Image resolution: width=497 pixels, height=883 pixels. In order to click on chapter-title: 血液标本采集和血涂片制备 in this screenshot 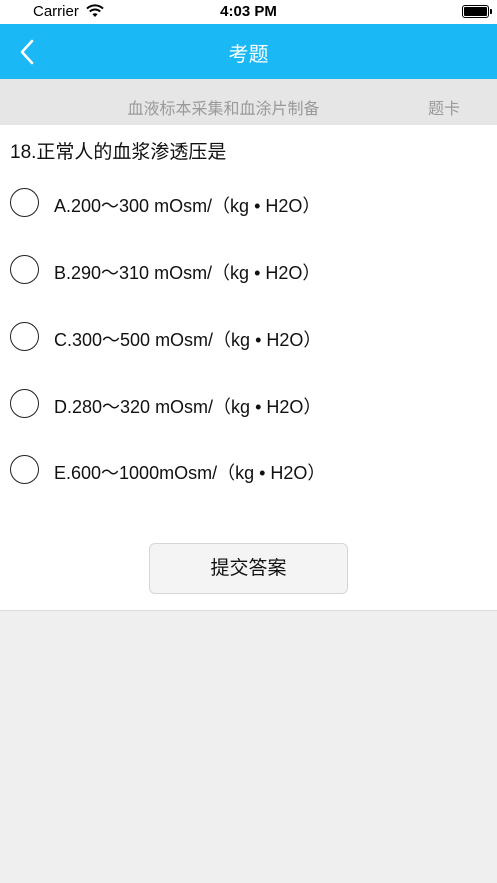, I will do `click(223, 109)`.